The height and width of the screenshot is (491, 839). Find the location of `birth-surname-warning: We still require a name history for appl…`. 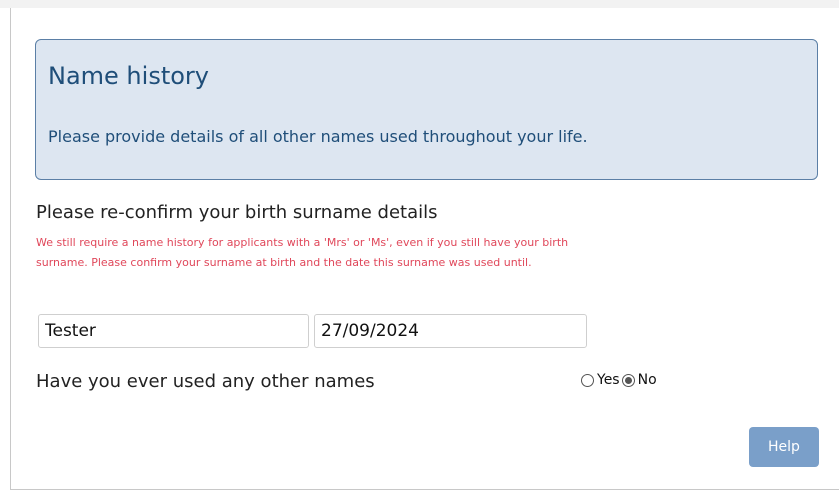

birth-surname-warning: We still require a name history for appl… is located at coordinates (302, 252).